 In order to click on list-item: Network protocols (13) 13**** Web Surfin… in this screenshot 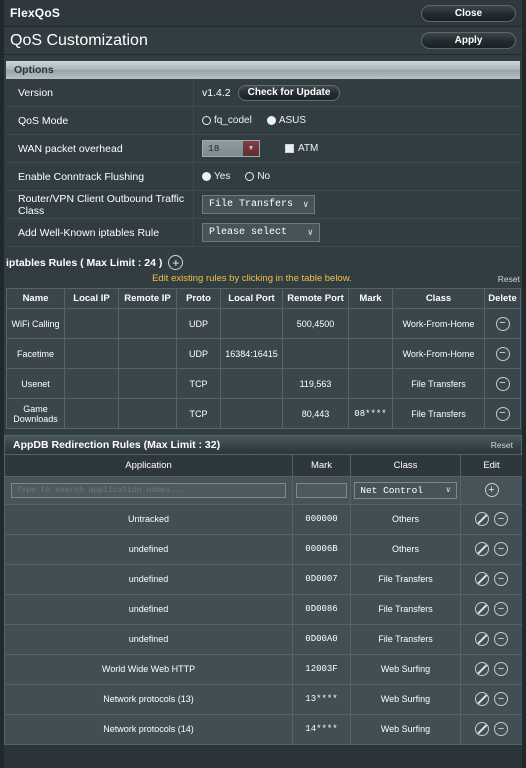, I will do `click(263, 699)`.